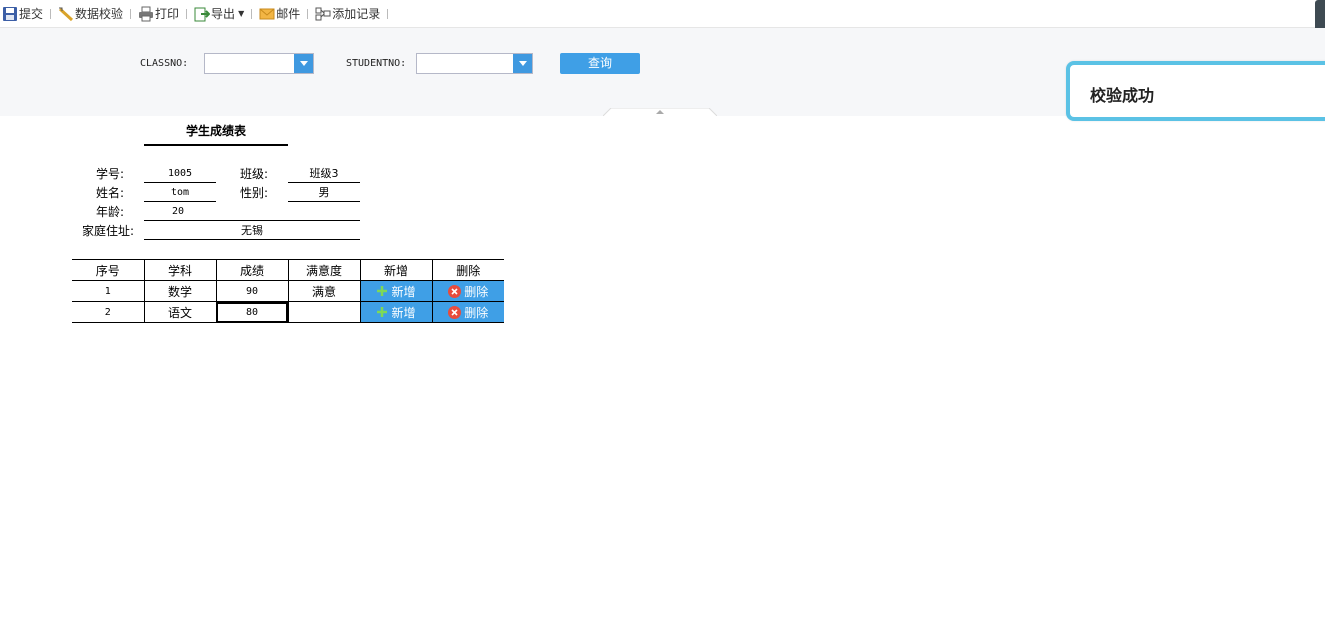  I want to click on ruler-pencil-icon, so click(66, 14).